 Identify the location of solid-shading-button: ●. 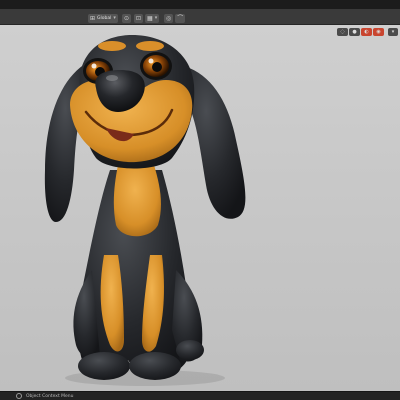
(354, 32).